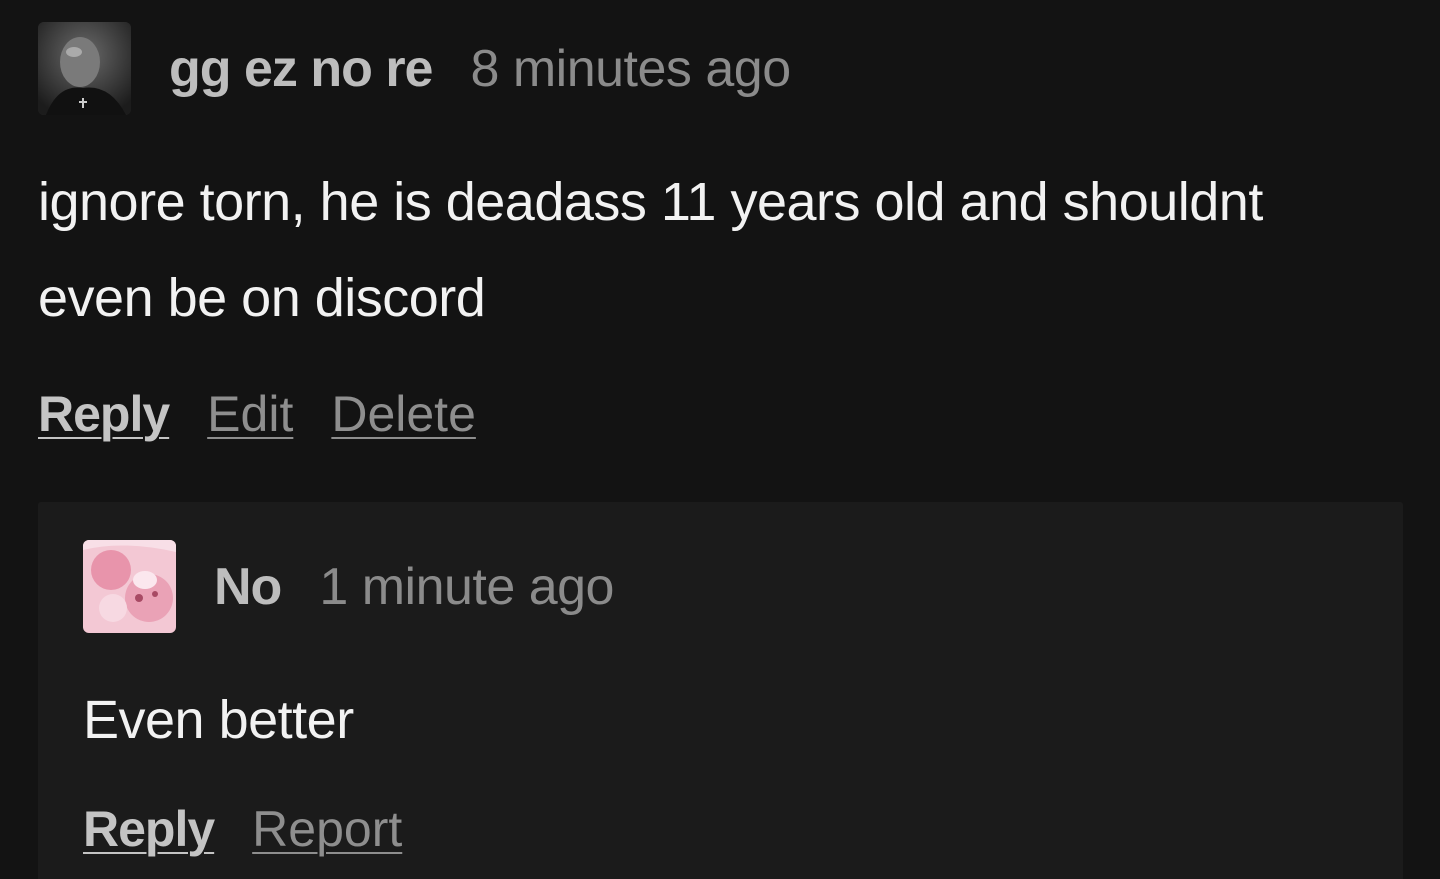 This screenshot has width=1440, height=879. I want to click on reply-header: No 1 minute ago, so click(348, 586).